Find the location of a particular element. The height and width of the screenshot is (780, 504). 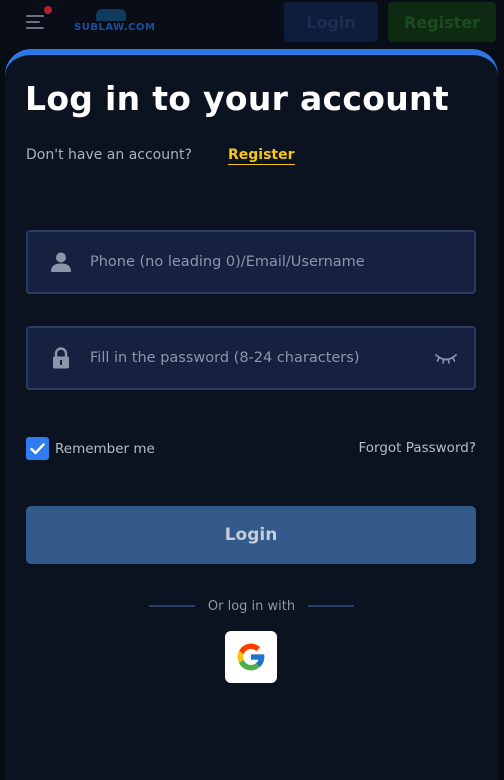

logo-mark is located at coordinates (111, 15).